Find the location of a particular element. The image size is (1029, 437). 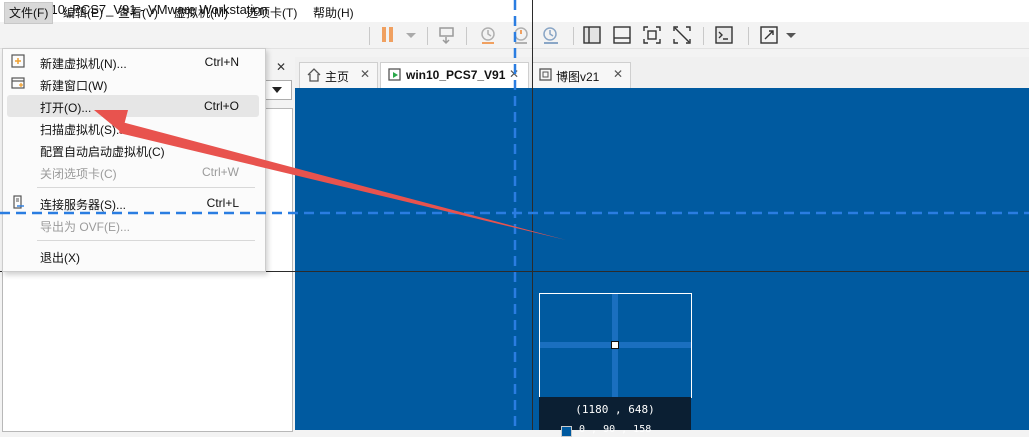

magnifier-center-pixel is located at coordinates (615, 345).